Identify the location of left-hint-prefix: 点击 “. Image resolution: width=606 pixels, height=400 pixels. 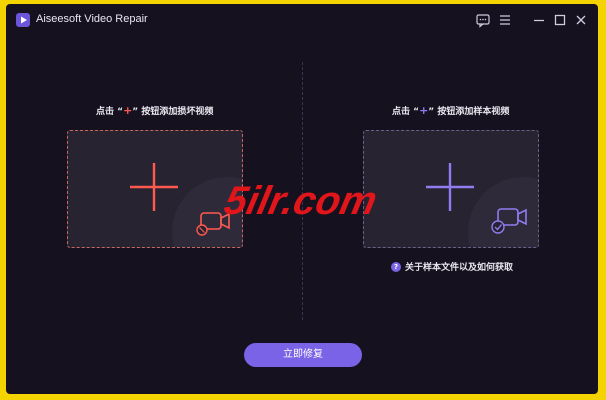
(110, 112).